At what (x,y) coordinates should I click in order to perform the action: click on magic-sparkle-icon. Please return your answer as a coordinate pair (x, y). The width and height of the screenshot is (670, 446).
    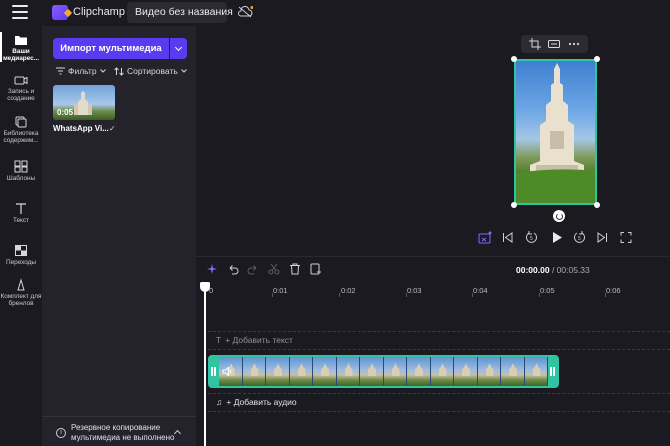
    Looking at the image, I should click on (212, 269).